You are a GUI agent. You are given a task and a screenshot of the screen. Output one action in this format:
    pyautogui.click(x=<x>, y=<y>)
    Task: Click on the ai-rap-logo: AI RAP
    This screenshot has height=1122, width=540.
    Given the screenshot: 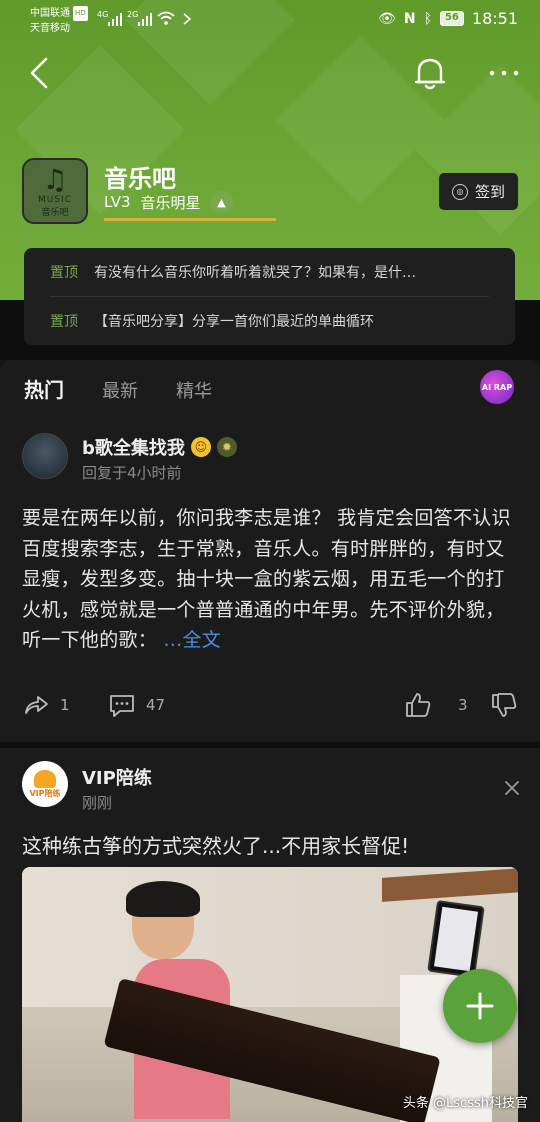 What is the action you would take?
    pyautogui.click(x=497, y=387)
    